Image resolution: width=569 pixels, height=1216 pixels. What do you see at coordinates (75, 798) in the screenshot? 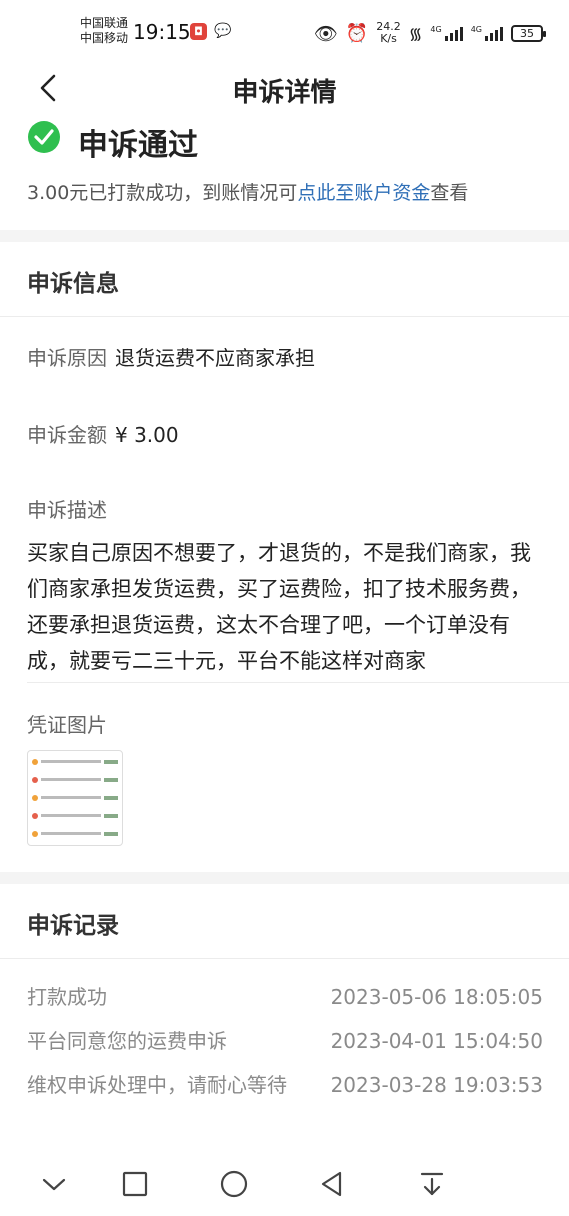
I see `evidence-image` at bounding box center [75, 798].